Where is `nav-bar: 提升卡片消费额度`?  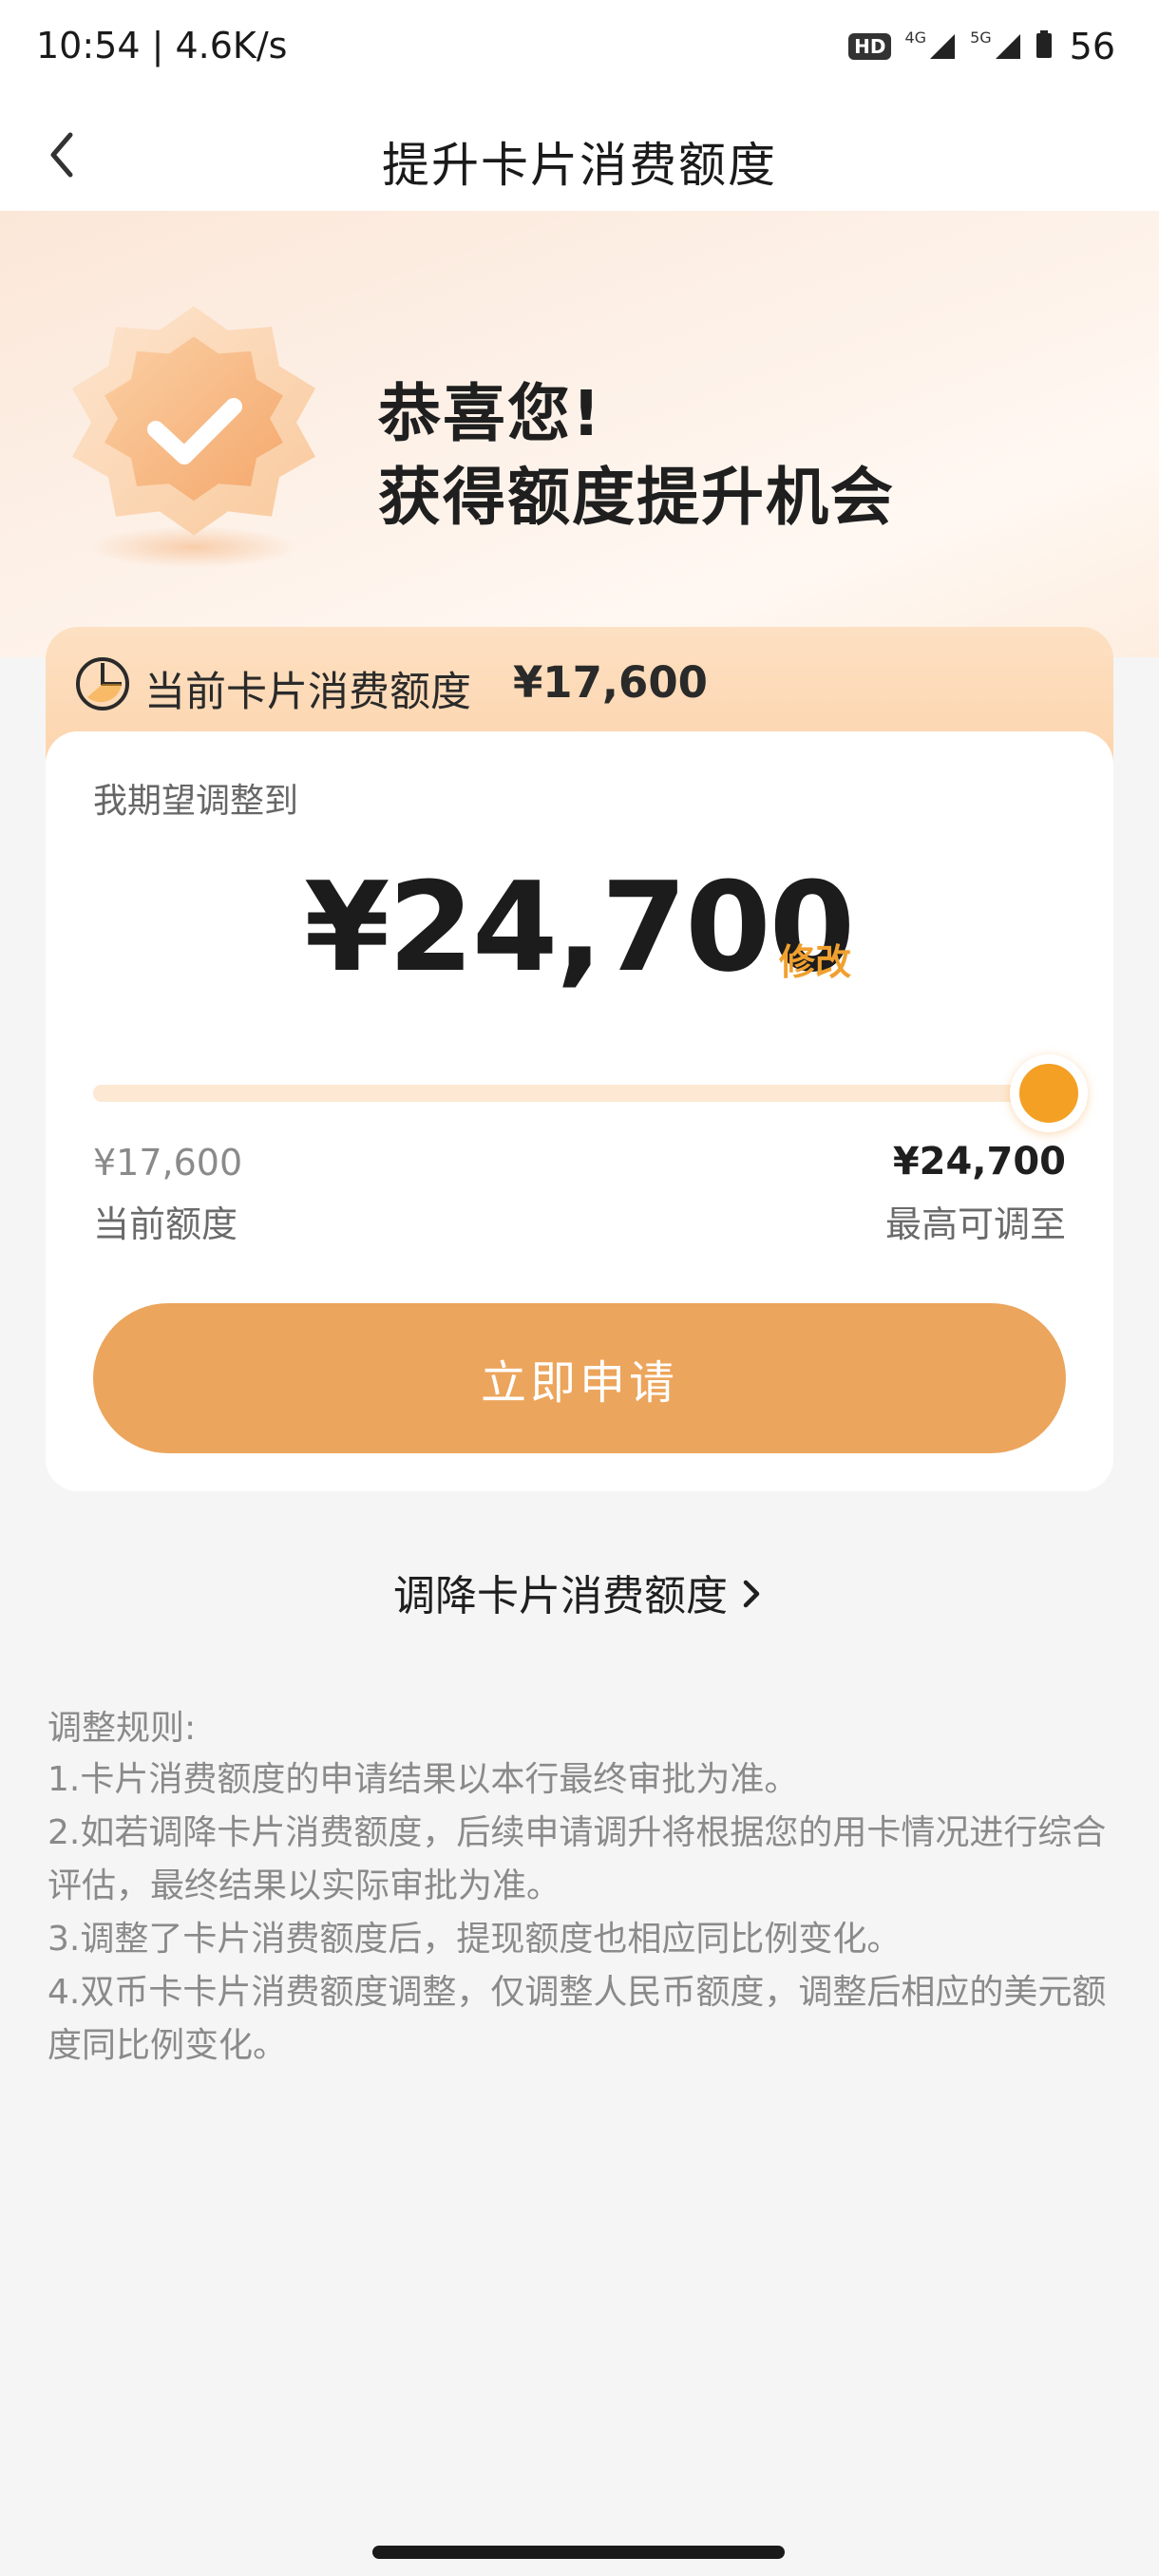 nav-bar: 提升卡片消费额度 is located at coordinates (579, 155).